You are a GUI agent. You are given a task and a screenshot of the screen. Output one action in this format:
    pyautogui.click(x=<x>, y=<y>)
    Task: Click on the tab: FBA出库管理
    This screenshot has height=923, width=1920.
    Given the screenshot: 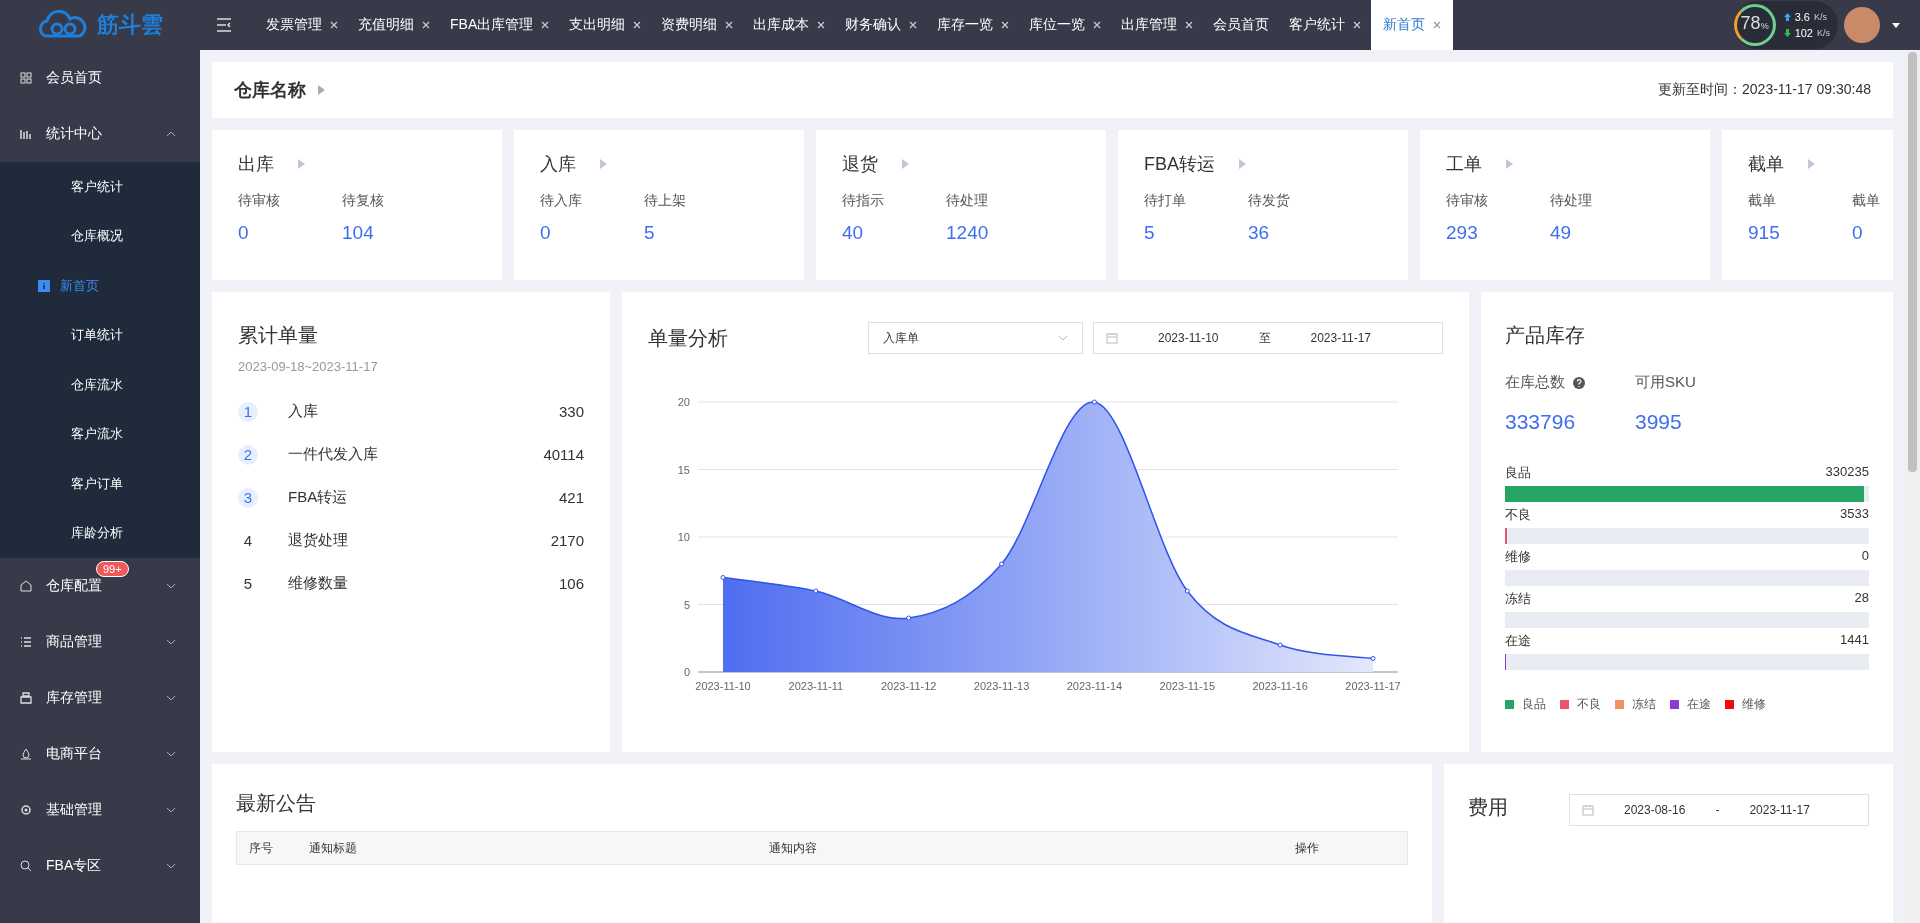 What is the action you would take?
    pyautogui.click(x=500, y=25)
    